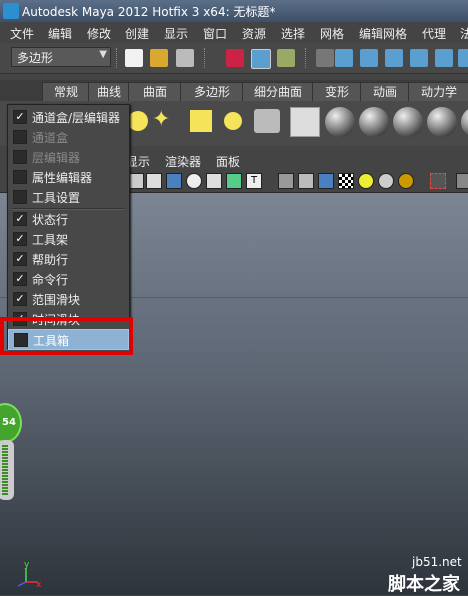  What do you see at coordinates (68, 117) in the screenshot?
I see `menu-item-channel-box-layer-editor: ✓ 通道盒/层编辑器` at bounding box center [68, 117].